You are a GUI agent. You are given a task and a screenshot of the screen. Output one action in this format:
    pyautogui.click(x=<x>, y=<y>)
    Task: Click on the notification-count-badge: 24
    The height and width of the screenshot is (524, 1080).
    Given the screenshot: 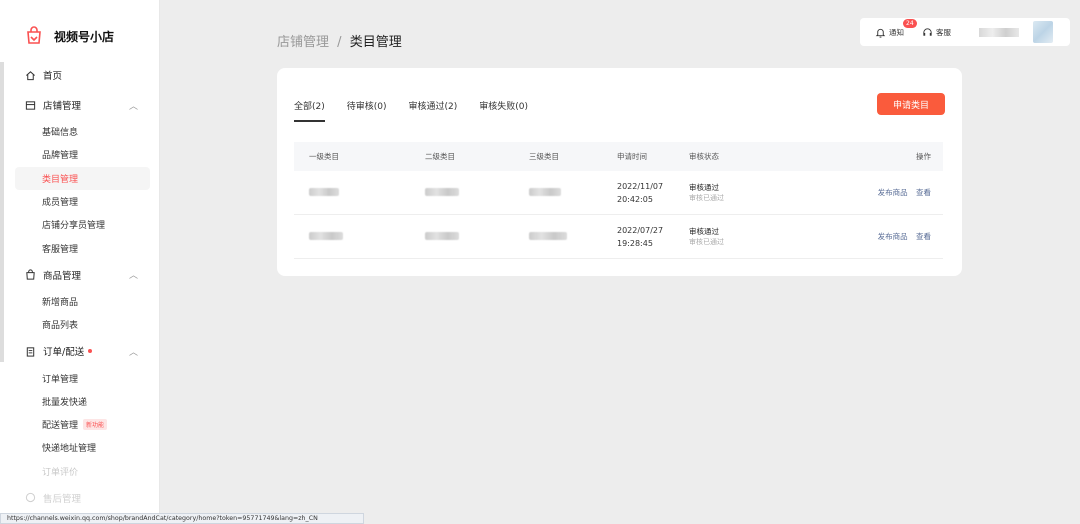 What is the action you would take?
    pyautogui.click(x=910, y=23)
    